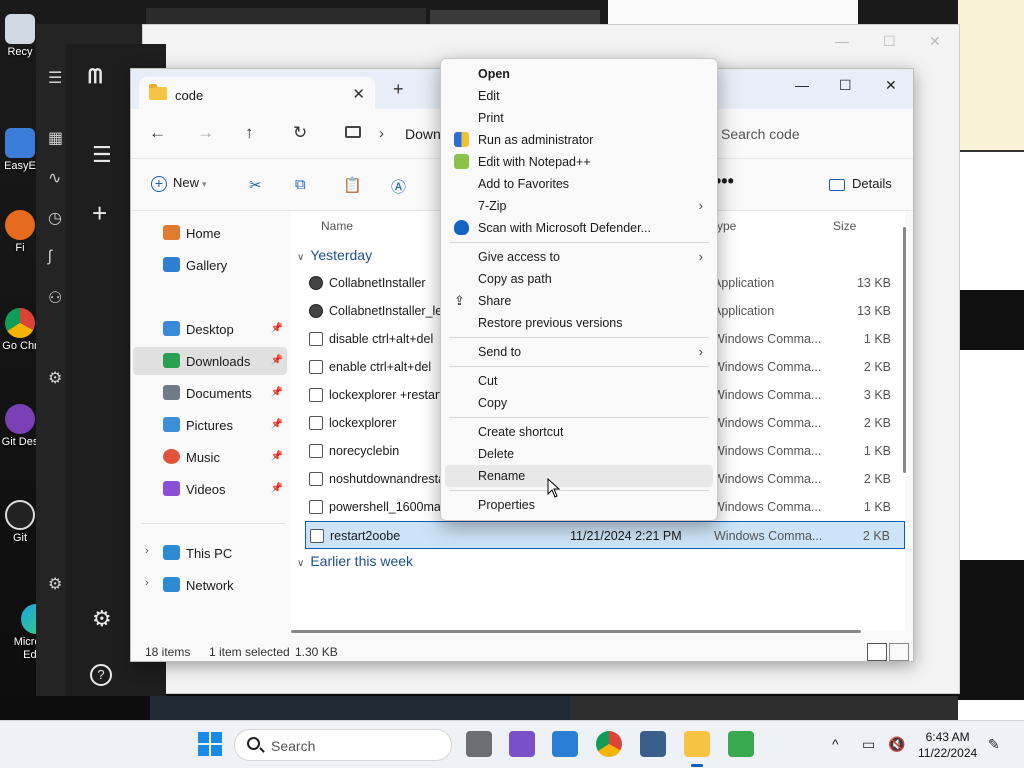  What do you see at coordinates (860, 183) in the screenshot?
I see `details-button: Details` at bounding box center [860, 183].